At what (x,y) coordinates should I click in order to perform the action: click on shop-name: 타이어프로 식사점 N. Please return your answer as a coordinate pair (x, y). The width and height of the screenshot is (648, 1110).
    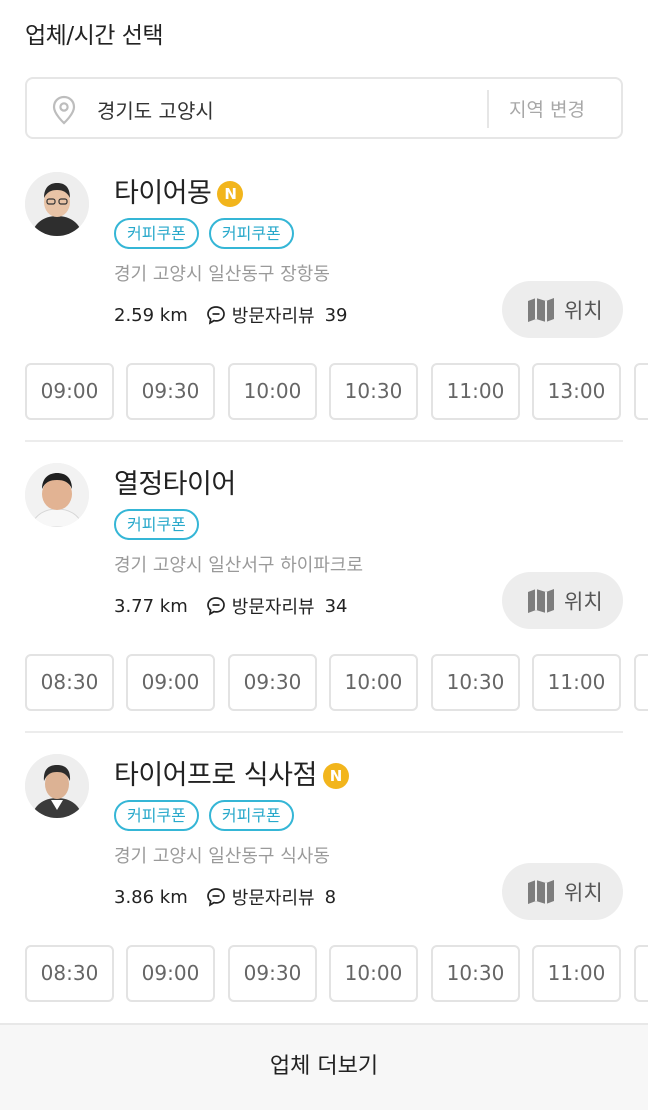
    Looking at the image, I should click on (231, 772).